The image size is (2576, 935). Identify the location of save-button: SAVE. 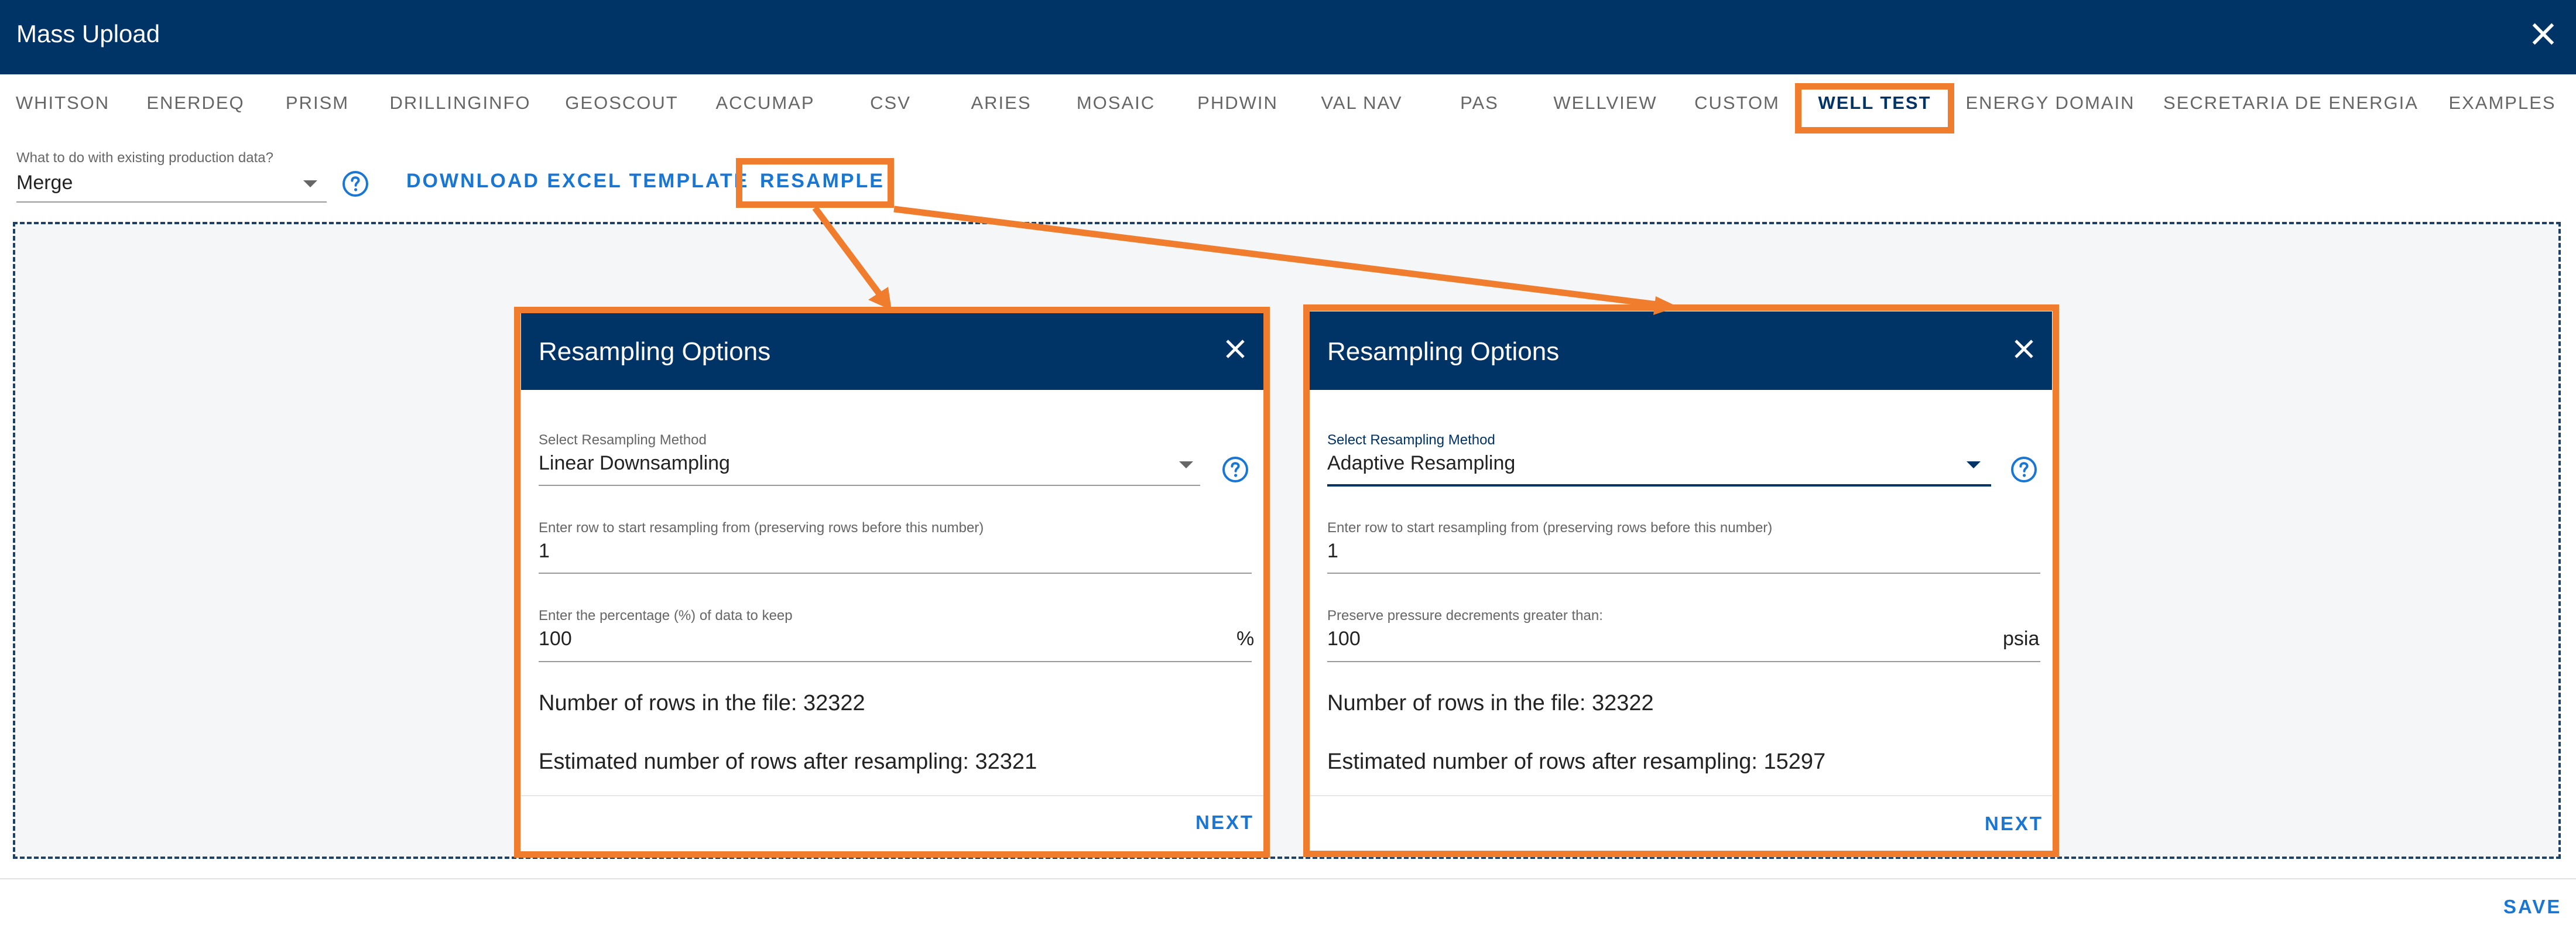
(2532, 907).